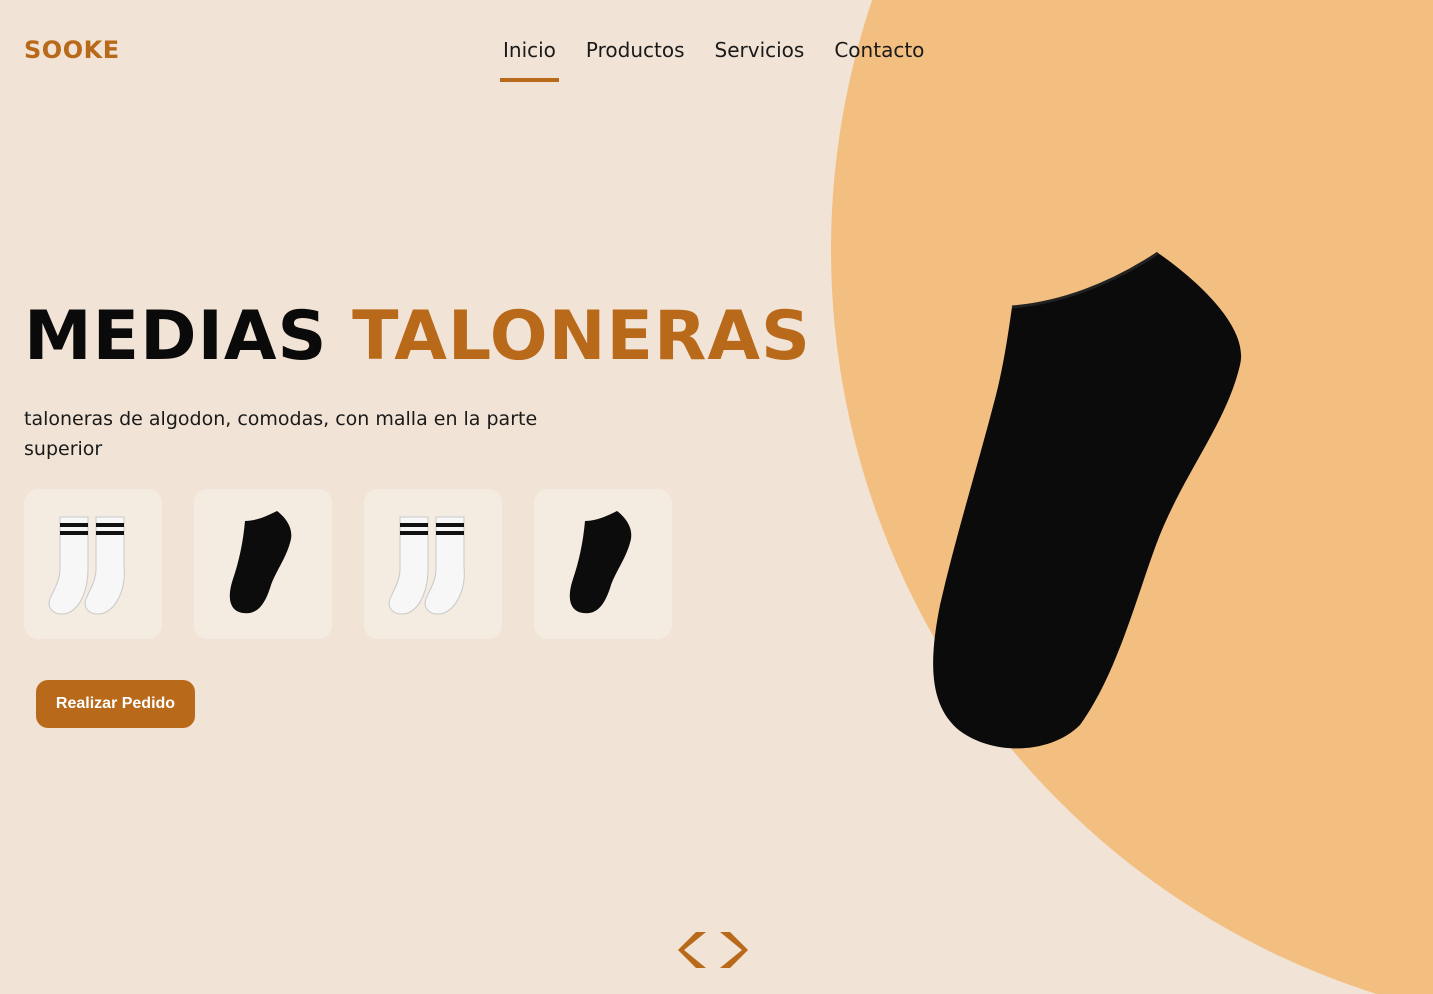  I want to click on hero-title: MEDIAS TALONERAS, so click(417, 336).